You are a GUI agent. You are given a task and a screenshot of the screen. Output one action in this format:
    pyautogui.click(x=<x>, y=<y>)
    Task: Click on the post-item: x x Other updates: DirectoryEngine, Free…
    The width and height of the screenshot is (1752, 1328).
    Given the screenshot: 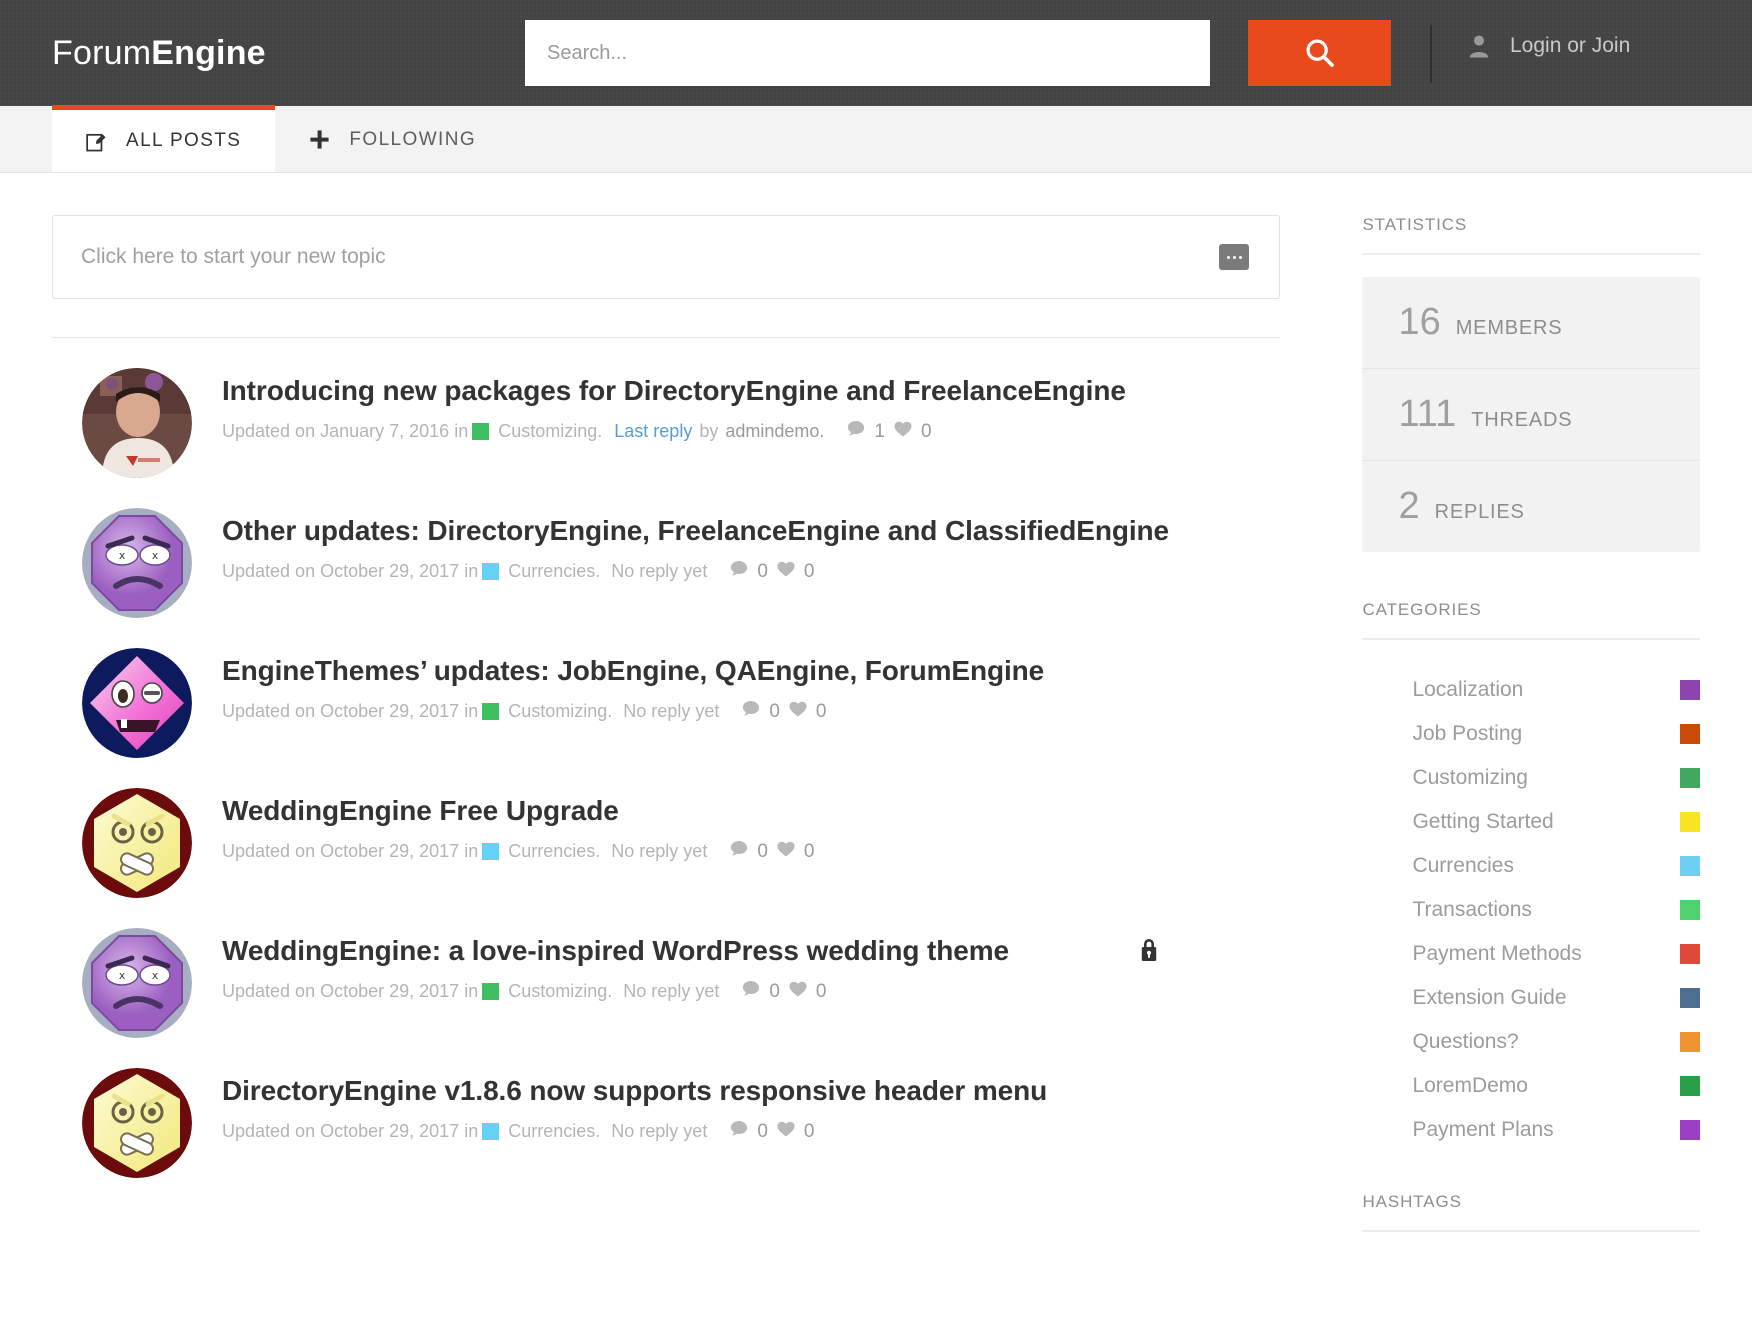 What is the action you would take?
    pyautogui.click(x=666, y=548)
    